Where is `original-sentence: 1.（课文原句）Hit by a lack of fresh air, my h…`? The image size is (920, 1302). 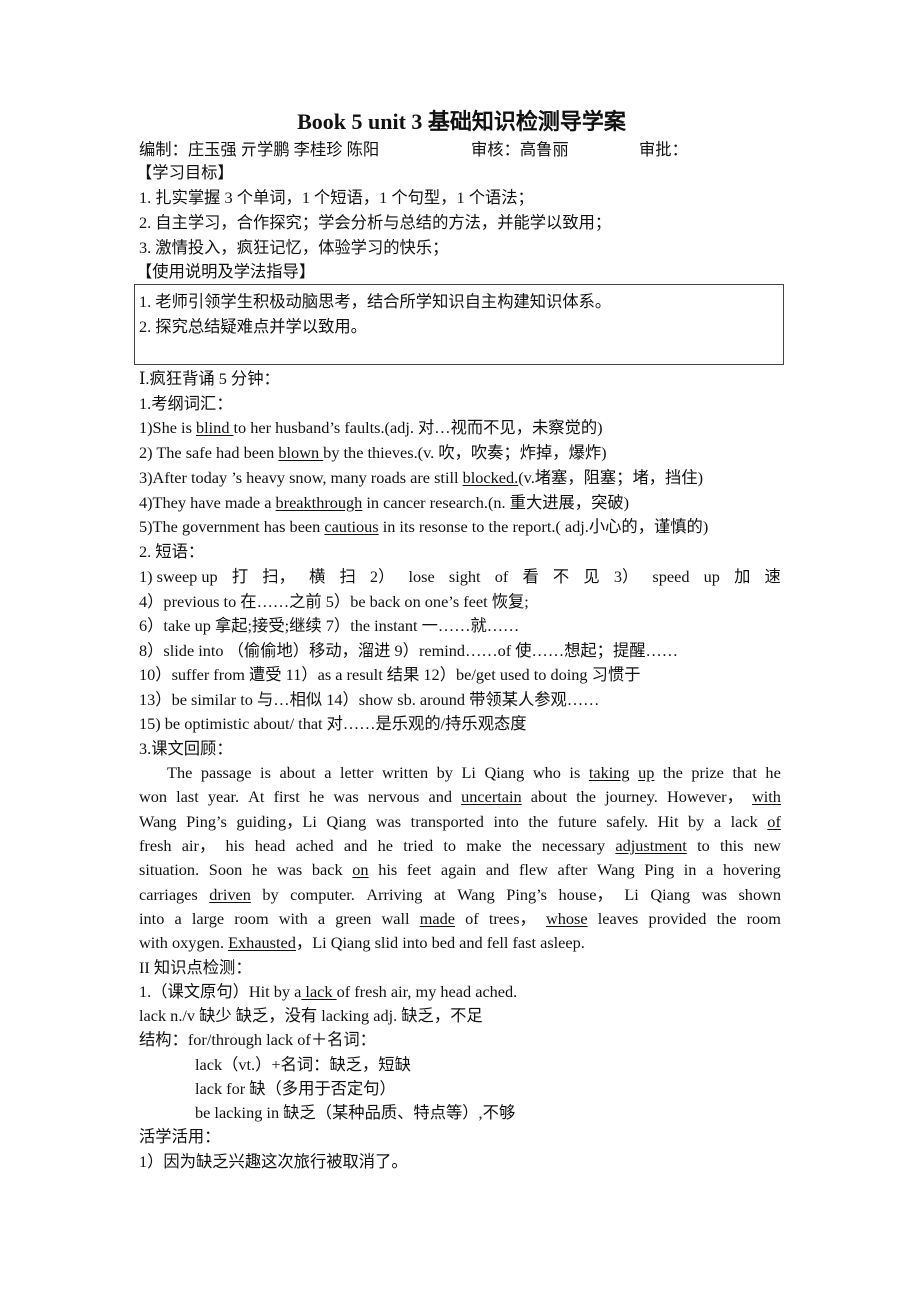
original-sentence: 1.（课文原句）Hit by a lack of fresh air, my h… is located at coordinates (328, 991).